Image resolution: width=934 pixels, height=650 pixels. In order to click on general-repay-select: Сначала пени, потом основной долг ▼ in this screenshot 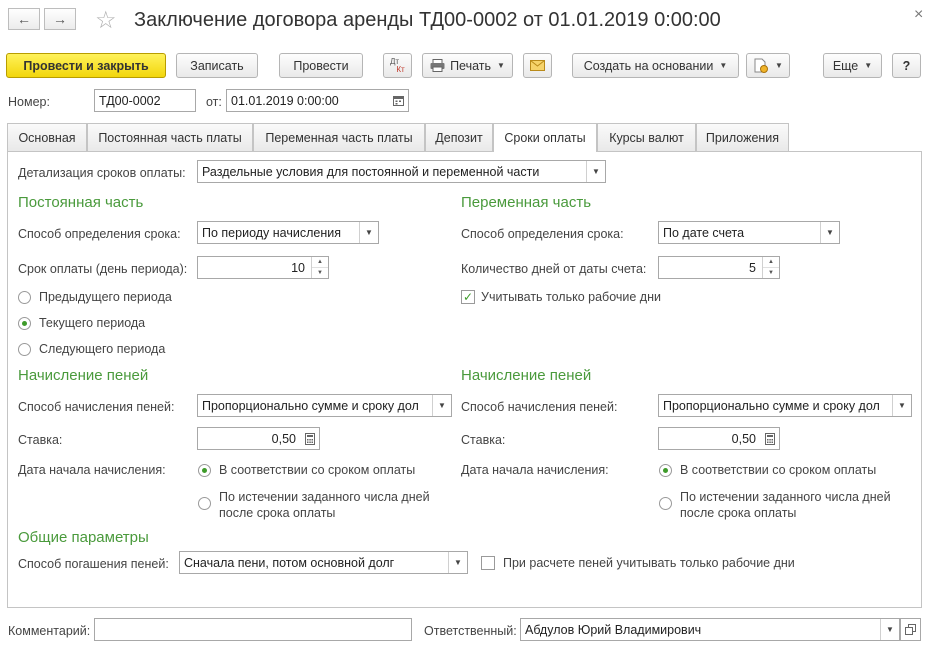, I will do `click(323, 562)`.